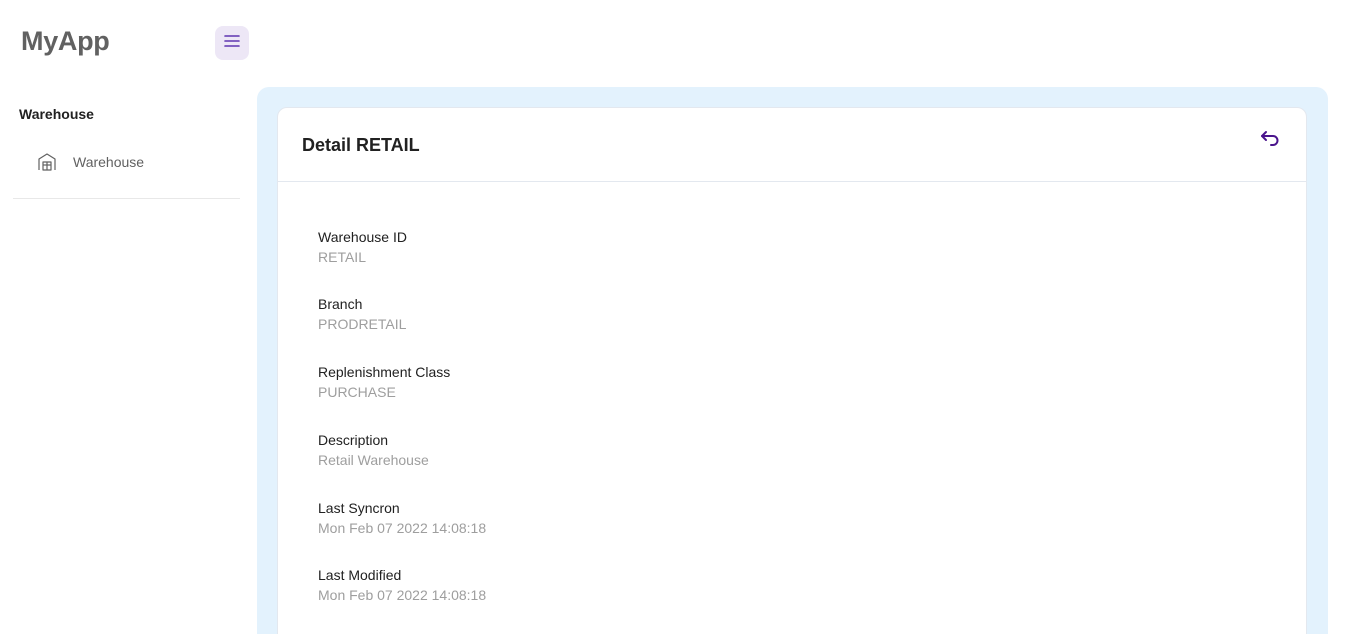  Describe the element at coordinates (357, 392) in the screenshot. I see `field-value: PURCHASE` at that location.